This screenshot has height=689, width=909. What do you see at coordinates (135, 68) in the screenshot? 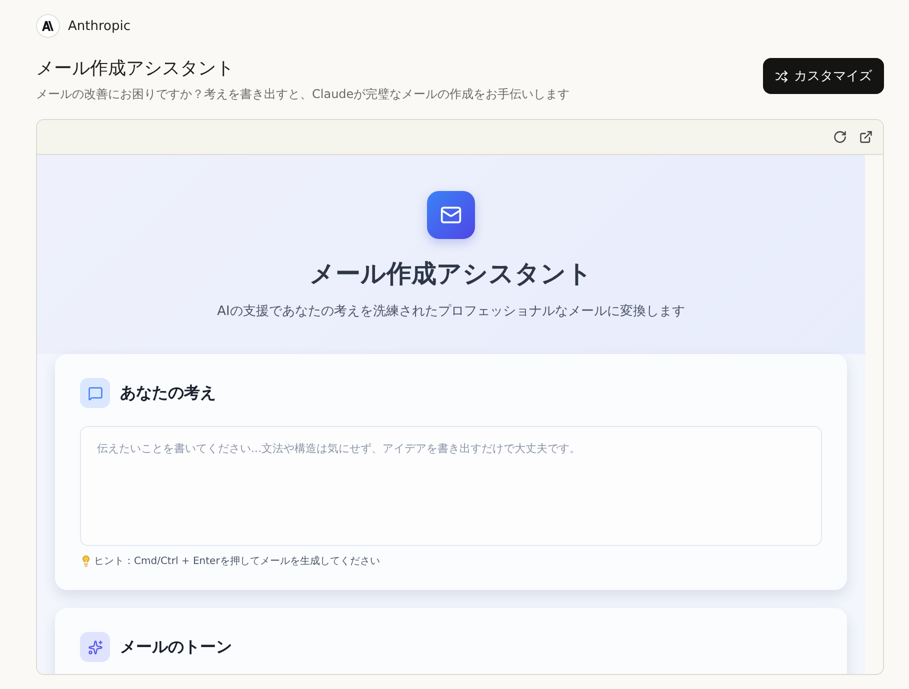
I see `page-title: メール作成アシスタント` at bounding box center [135, 68].